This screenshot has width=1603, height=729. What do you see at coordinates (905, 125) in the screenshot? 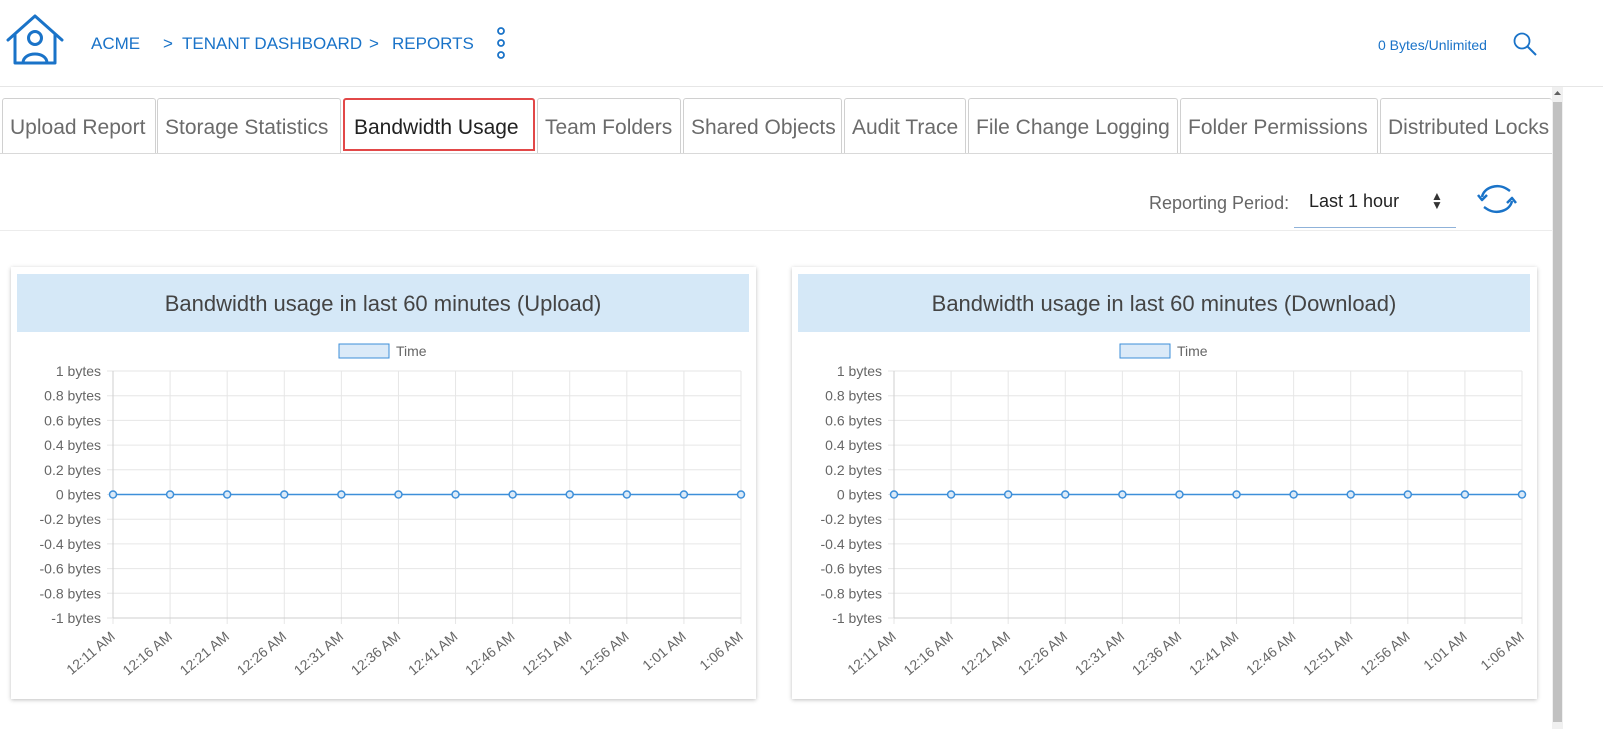
I see `tab-audit-trace: Audit Trace` at bounding box center [905, 125].